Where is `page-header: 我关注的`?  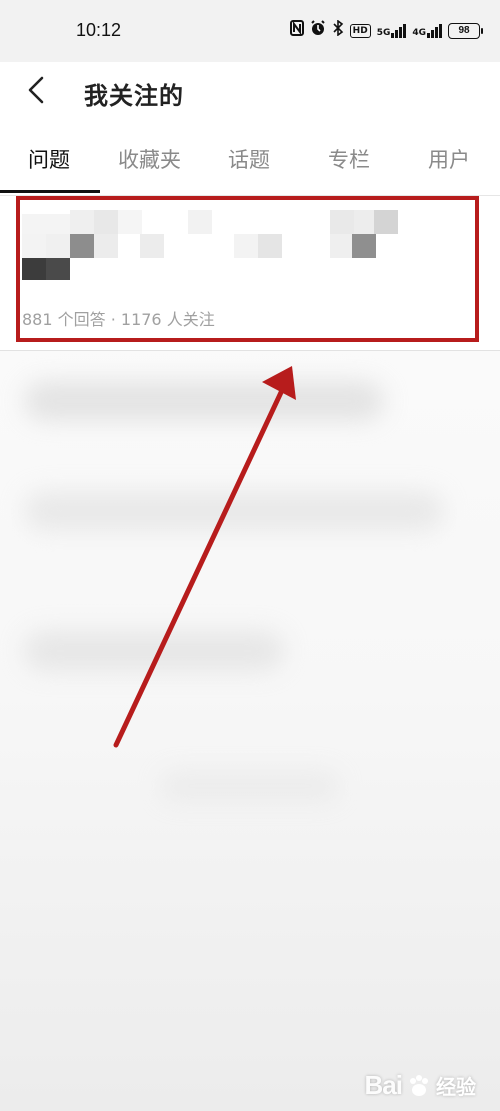
page-header: 我关注的 is located at coordinates (250, 94).